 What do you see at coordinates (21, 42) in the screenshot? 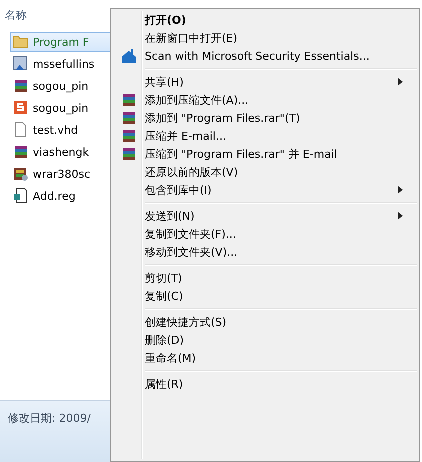
I see `folder-icon` at bounding box center [21, 42].